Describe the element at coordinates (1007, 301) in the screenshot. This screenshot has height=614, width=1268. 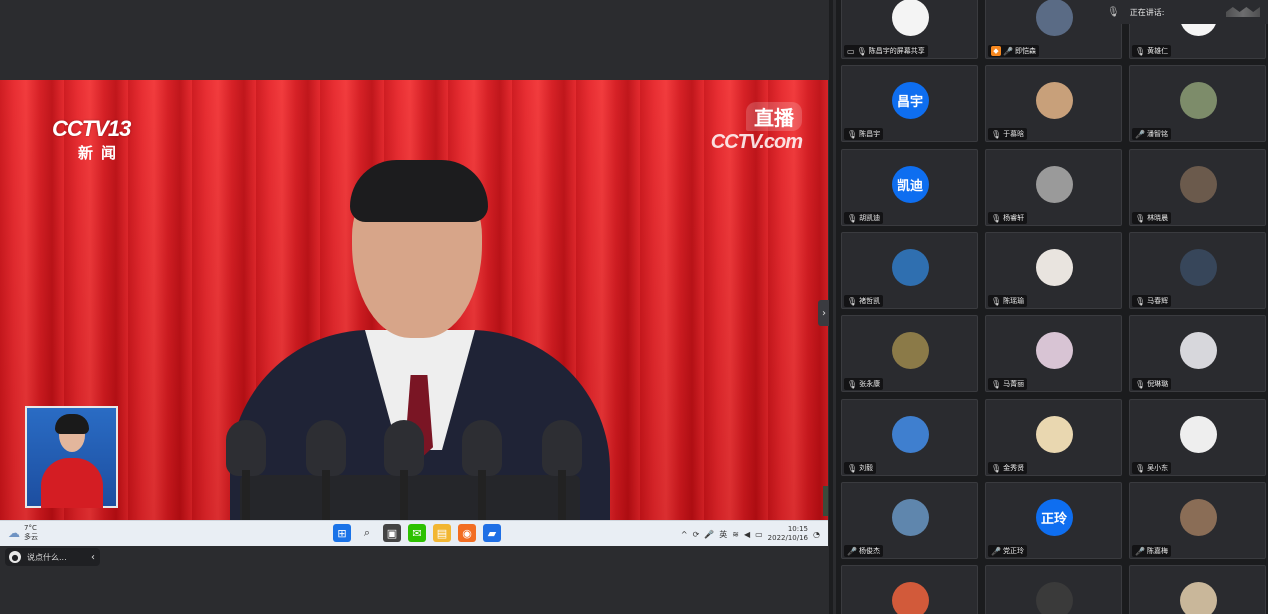
I see `participant-namebar: 🎙陈瑶瑜` at that location.